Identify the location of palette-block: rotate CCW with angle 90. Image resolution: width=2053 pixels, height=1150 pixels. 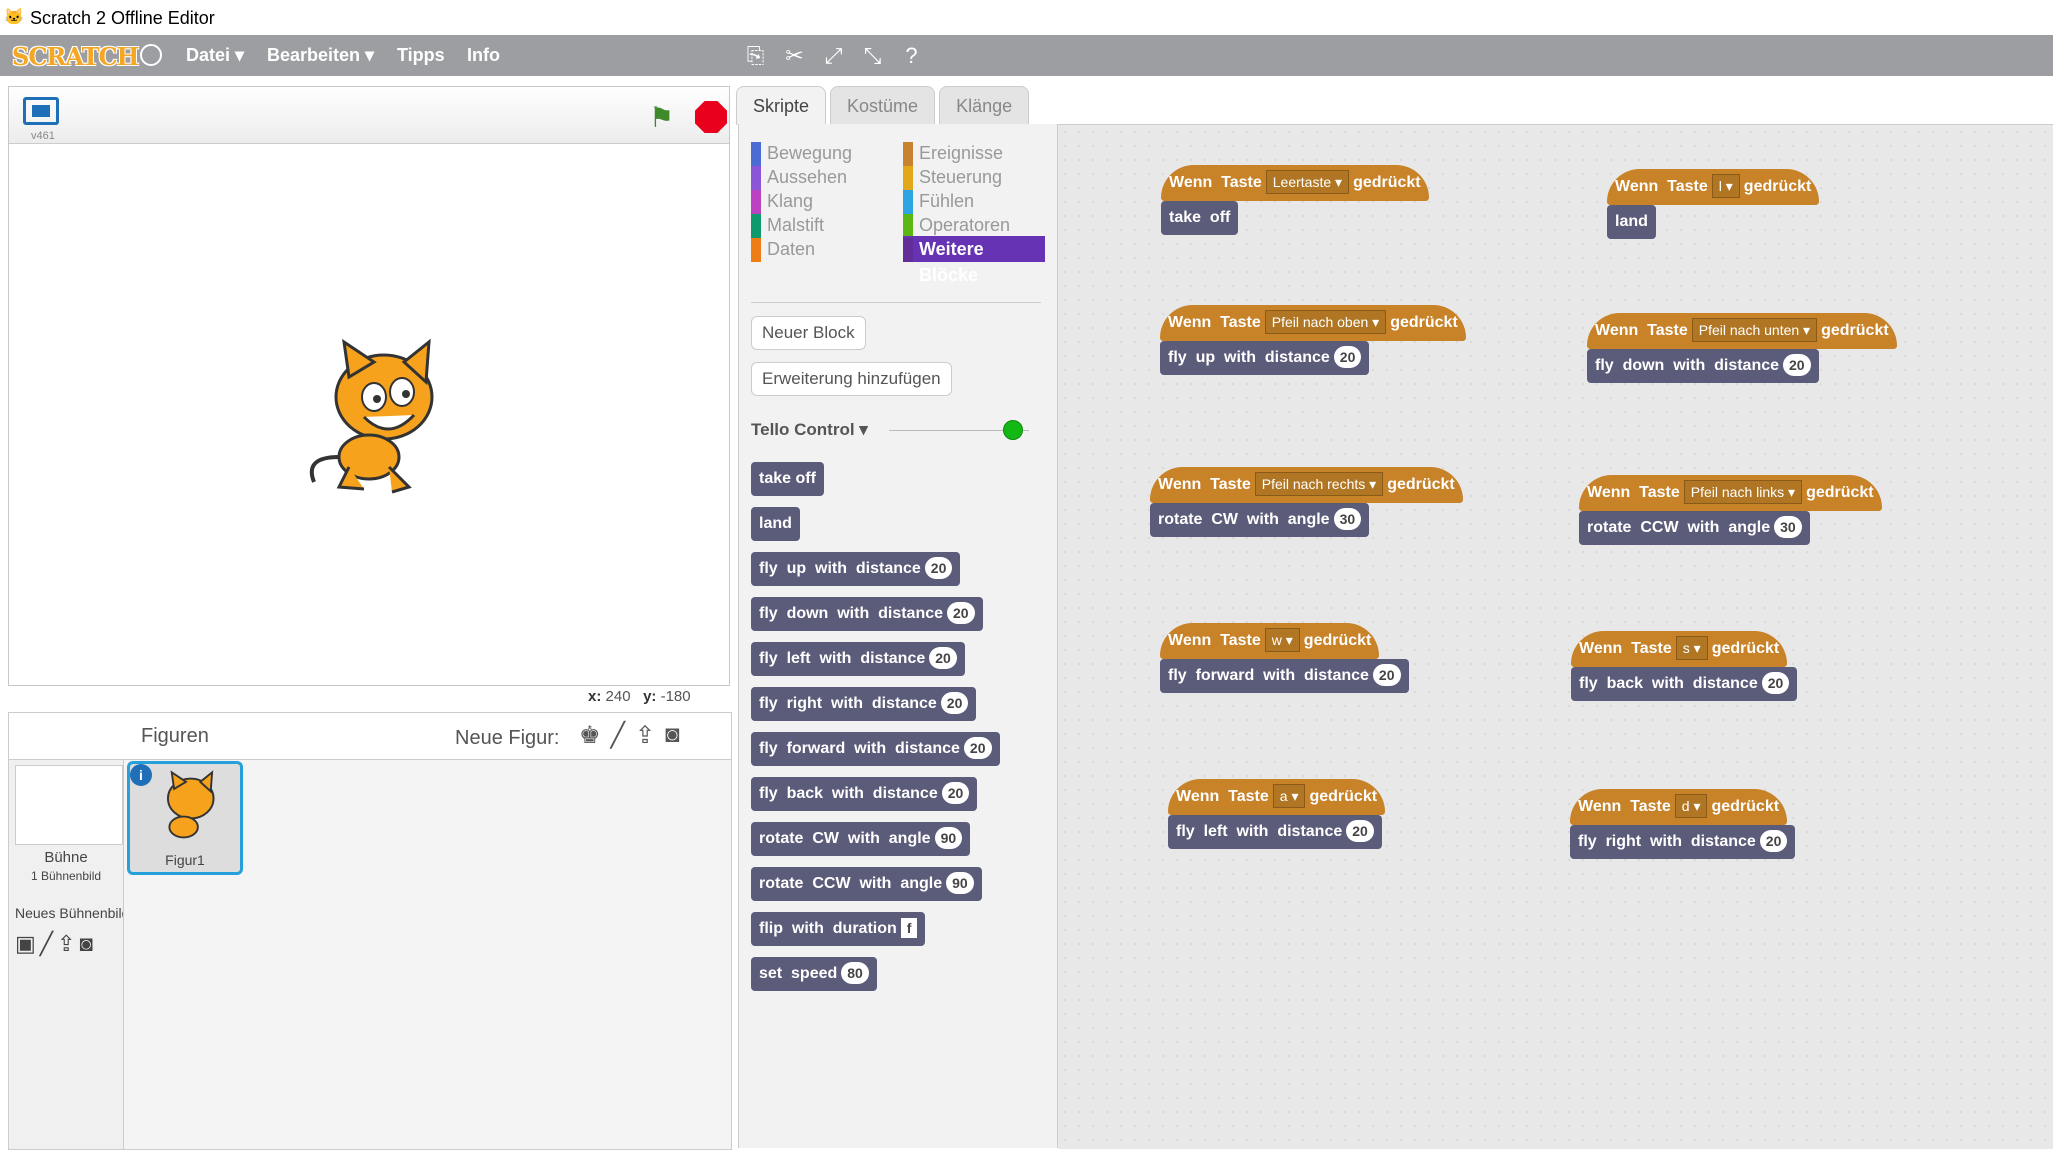
(866, 884).